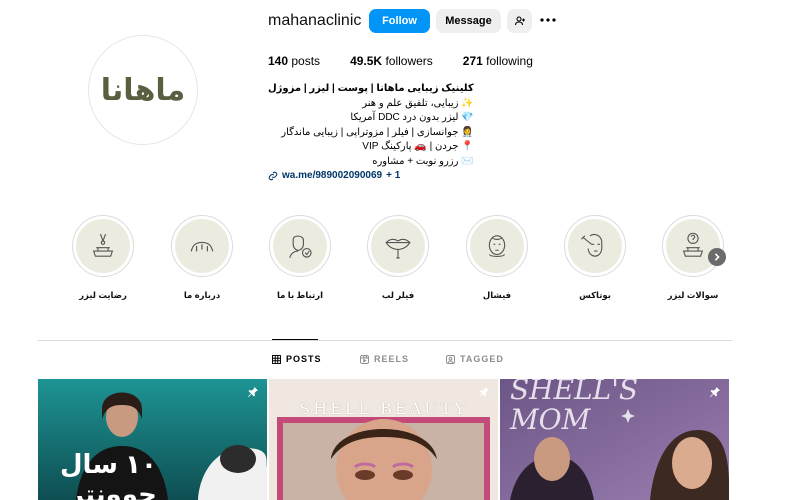 The width and height of the screenshot is (800, 500). I want to click on suggested-accounts-button, so click(519, 21).